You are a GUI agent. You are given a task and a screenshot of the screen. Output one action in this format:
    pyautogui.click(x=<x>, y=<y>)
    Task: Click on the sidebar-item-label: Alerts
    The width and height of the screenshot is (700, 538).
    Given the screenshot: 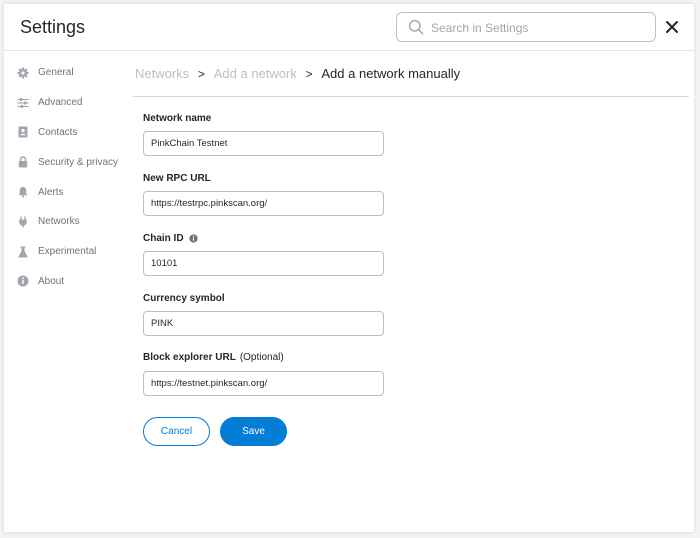 What is the action you would take?
    pyautogui.click(x=51, y=192)
    